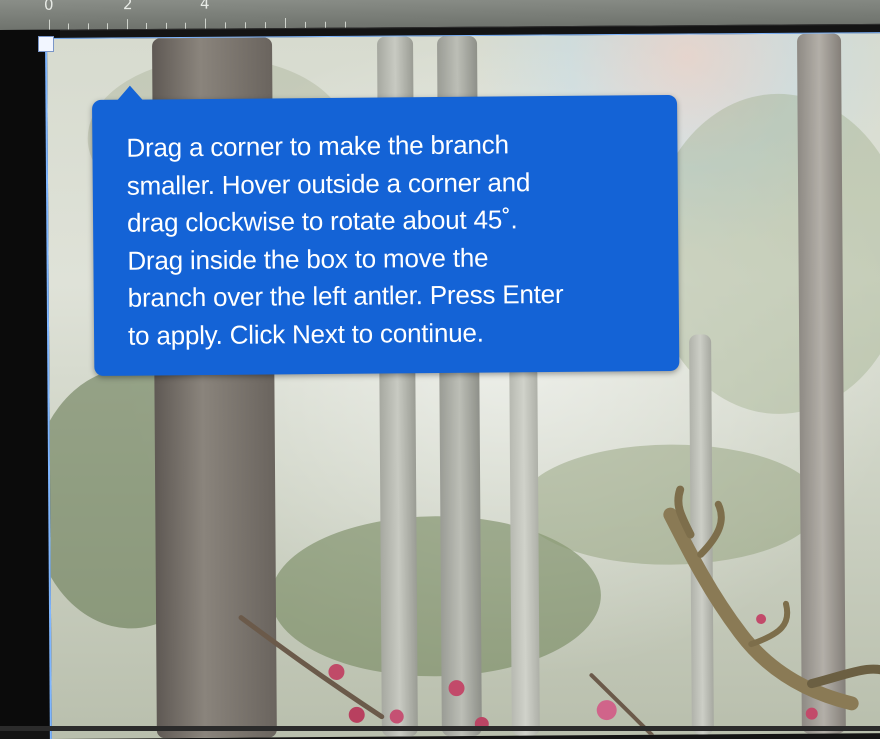 The width and height of the screenshot is (880, 739). What do you see at coordinates (440, 15) in the screenshot?
I see `horizontal-ruler: 0 2 4` at bounding box center [440, 15].